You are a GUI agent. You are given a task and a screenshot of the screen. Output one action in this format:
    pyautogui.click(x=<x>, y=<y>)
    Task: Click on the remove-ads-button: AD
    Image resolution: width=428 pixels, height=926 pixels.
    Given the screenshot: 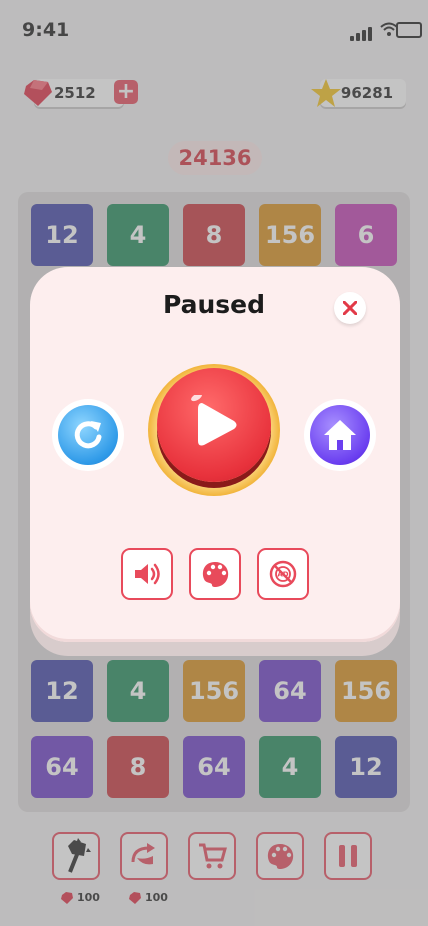 What is the action you would take?
    pyautogui.click(x=283, y=574)
    